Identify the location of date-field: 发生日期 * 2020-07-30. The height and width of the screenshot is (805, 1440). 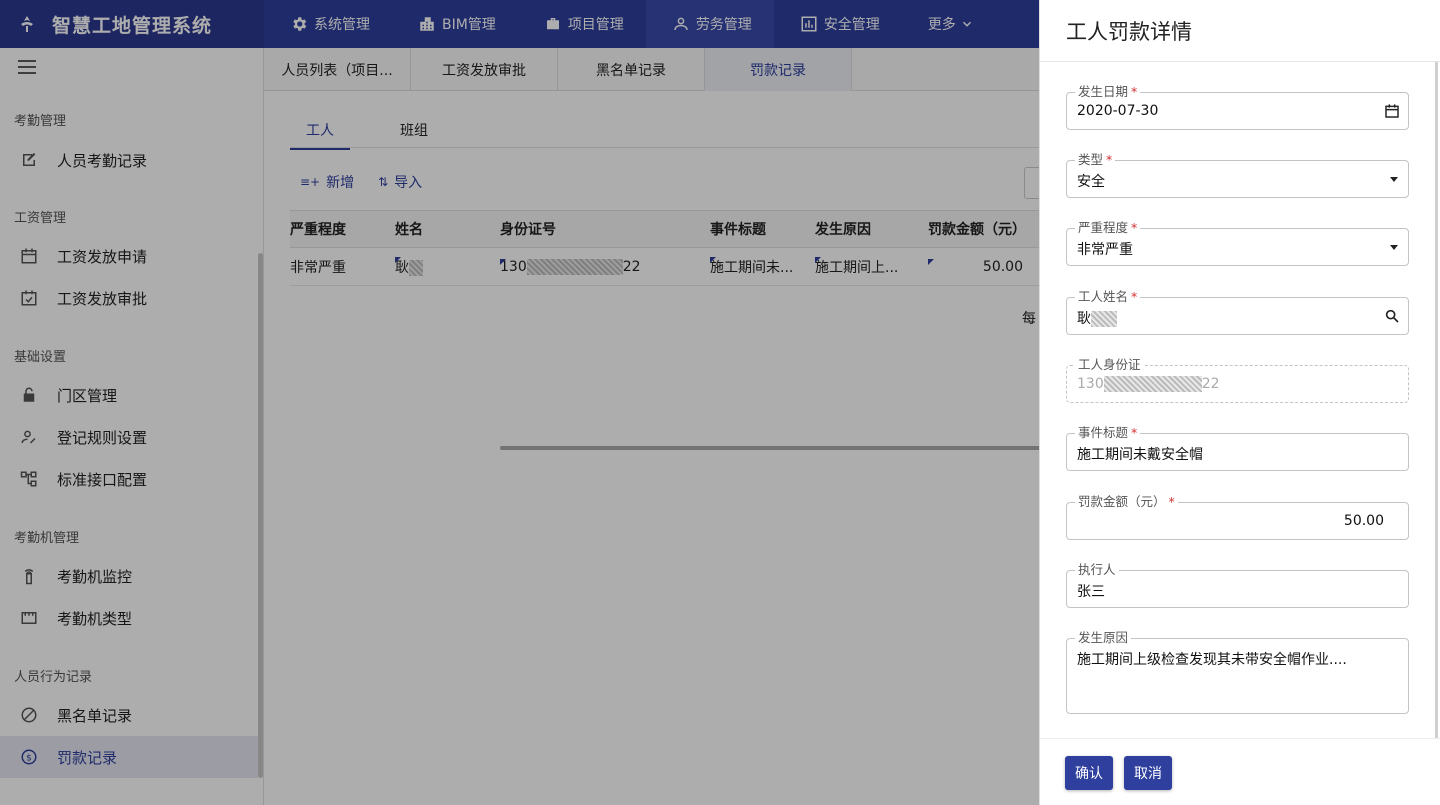
(1237, 107).